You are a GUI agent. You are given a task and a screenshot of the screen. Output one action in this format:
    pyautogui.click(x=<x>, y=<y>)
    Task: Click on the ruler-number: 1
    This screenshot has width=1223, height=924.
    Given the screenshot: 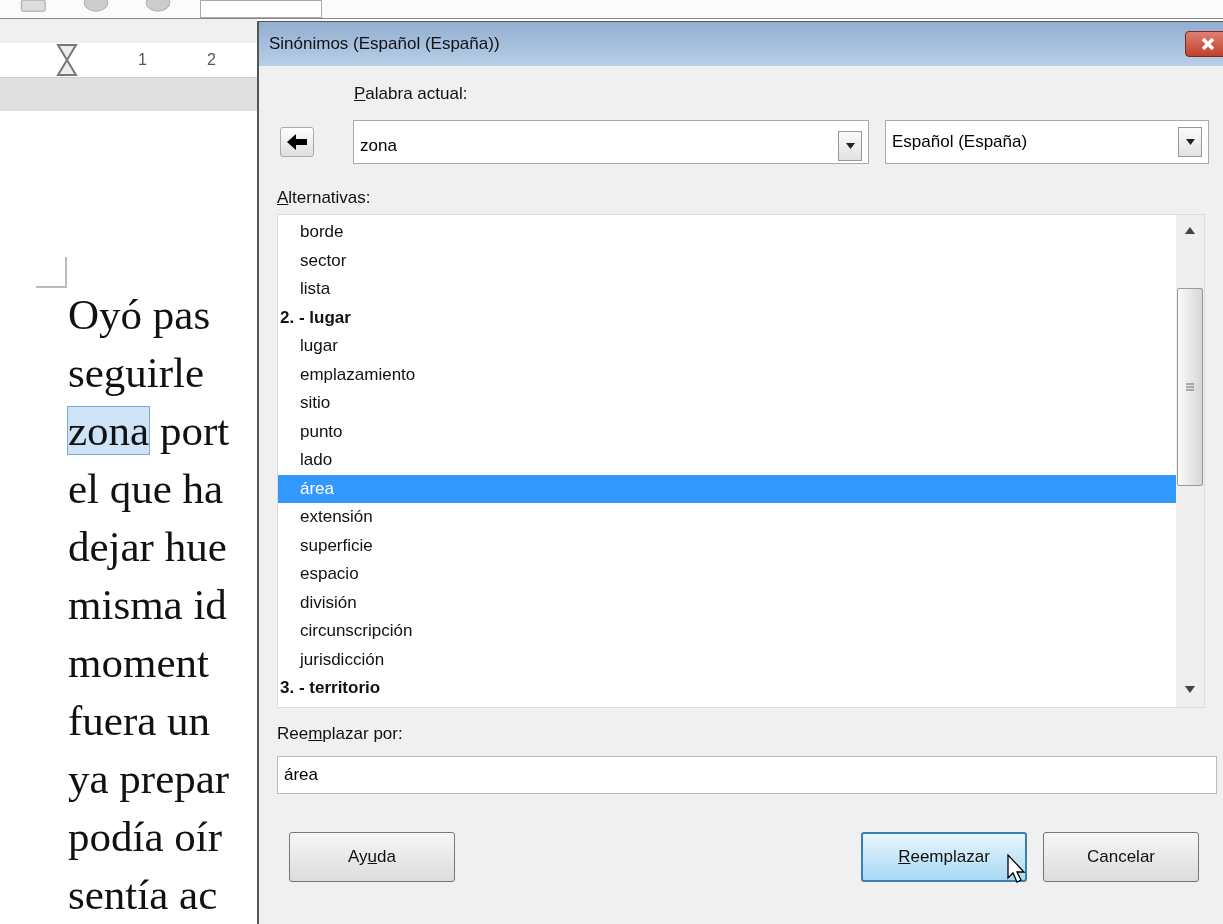 What is the action you would take?
    pyautogui.click(x=142, y=60)
    